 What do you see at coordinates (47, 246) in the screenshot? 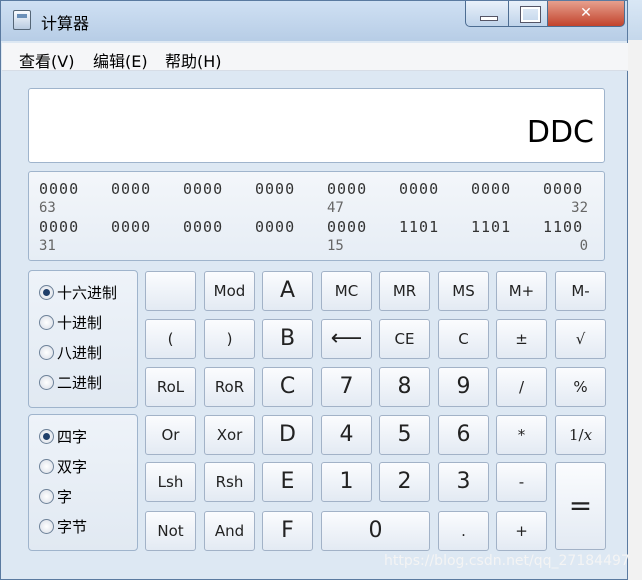
I see `bit-index-label: 31` at bounding box center [47, 246].